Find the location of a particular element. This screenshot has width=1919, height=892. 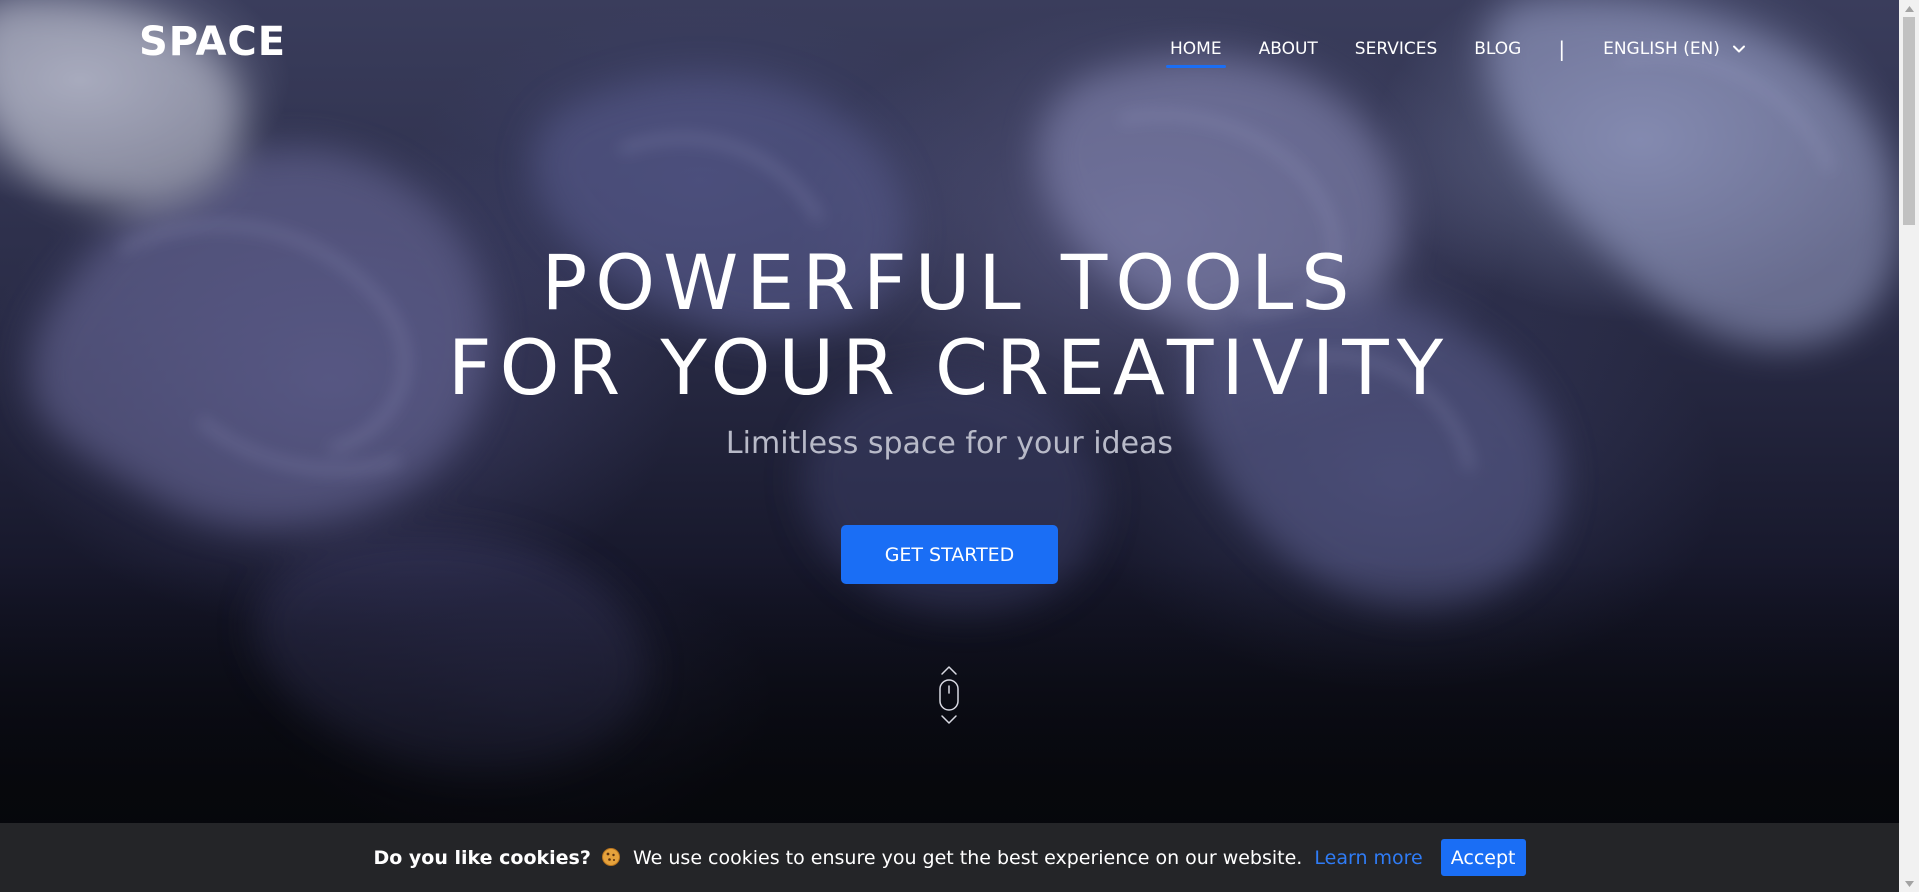

page-scrollbar is located at coordinates (1909, 446).